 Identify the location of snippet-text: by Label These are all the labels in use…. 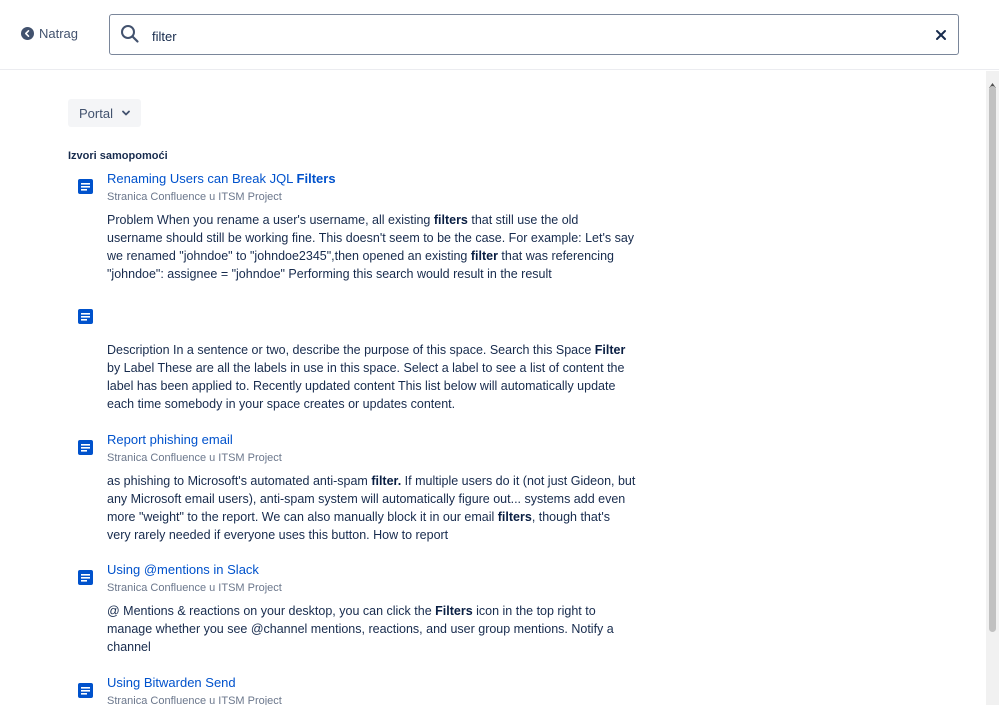
(366, 386).